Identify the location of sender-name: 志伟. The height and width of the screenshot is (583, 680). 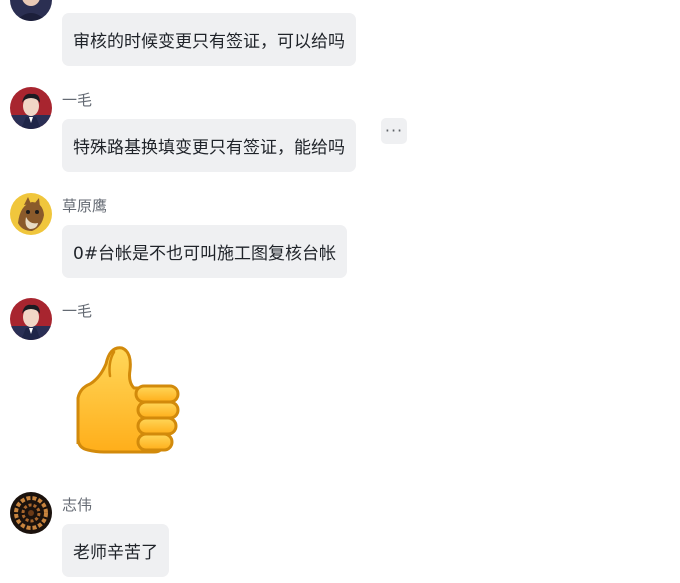
(77, 505).